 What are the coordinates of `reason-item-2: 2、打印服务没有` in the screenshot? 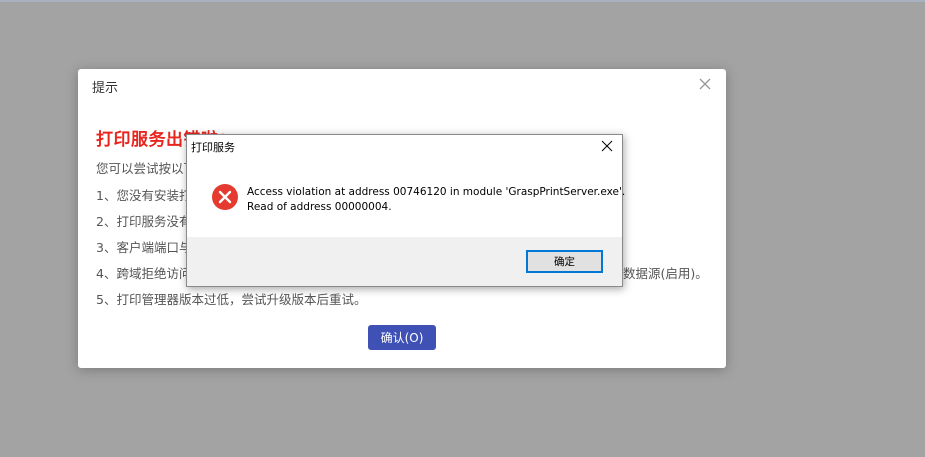 It's located at (144, 221).